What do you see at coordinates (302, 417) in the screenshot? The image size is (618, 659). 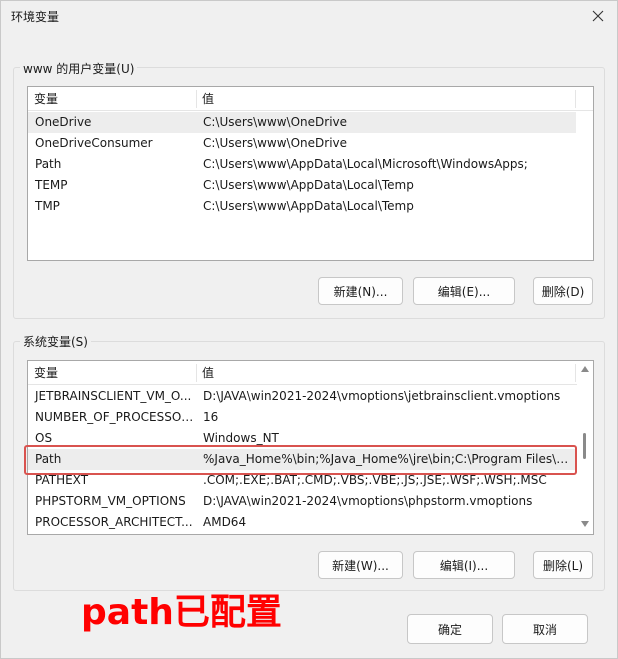 I see `table-row: NUMBER_OF_PROCESSORS 16` at bounding box center [302, 417].